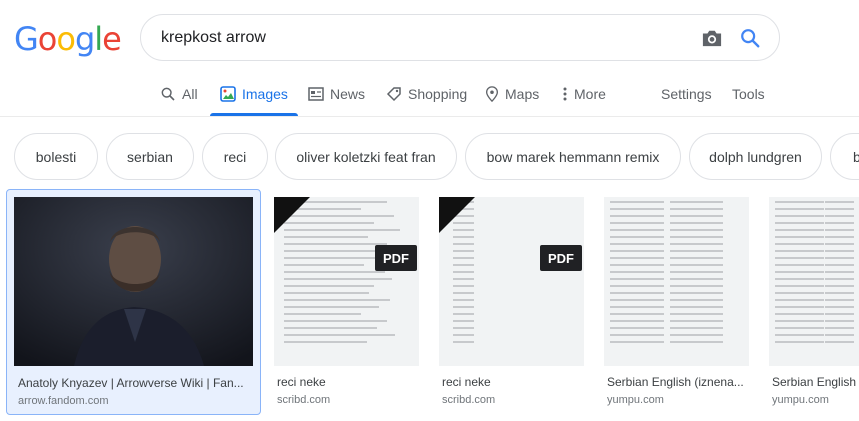  Describe the element at coordinates (112, 39) in the screenshot. I see `logo-letter: e` at that location.